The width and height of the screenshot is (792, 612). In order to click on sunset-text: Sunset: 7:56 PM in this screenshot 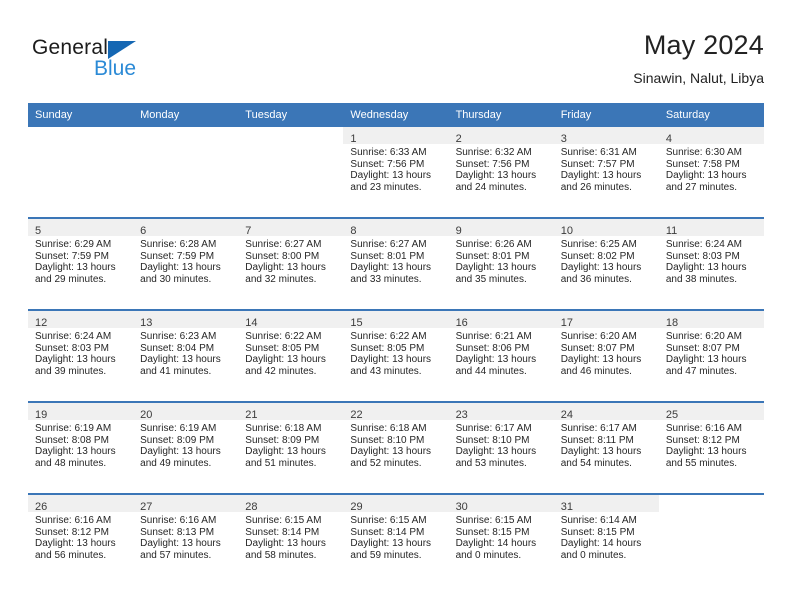, I will do `click(387, 164)`.